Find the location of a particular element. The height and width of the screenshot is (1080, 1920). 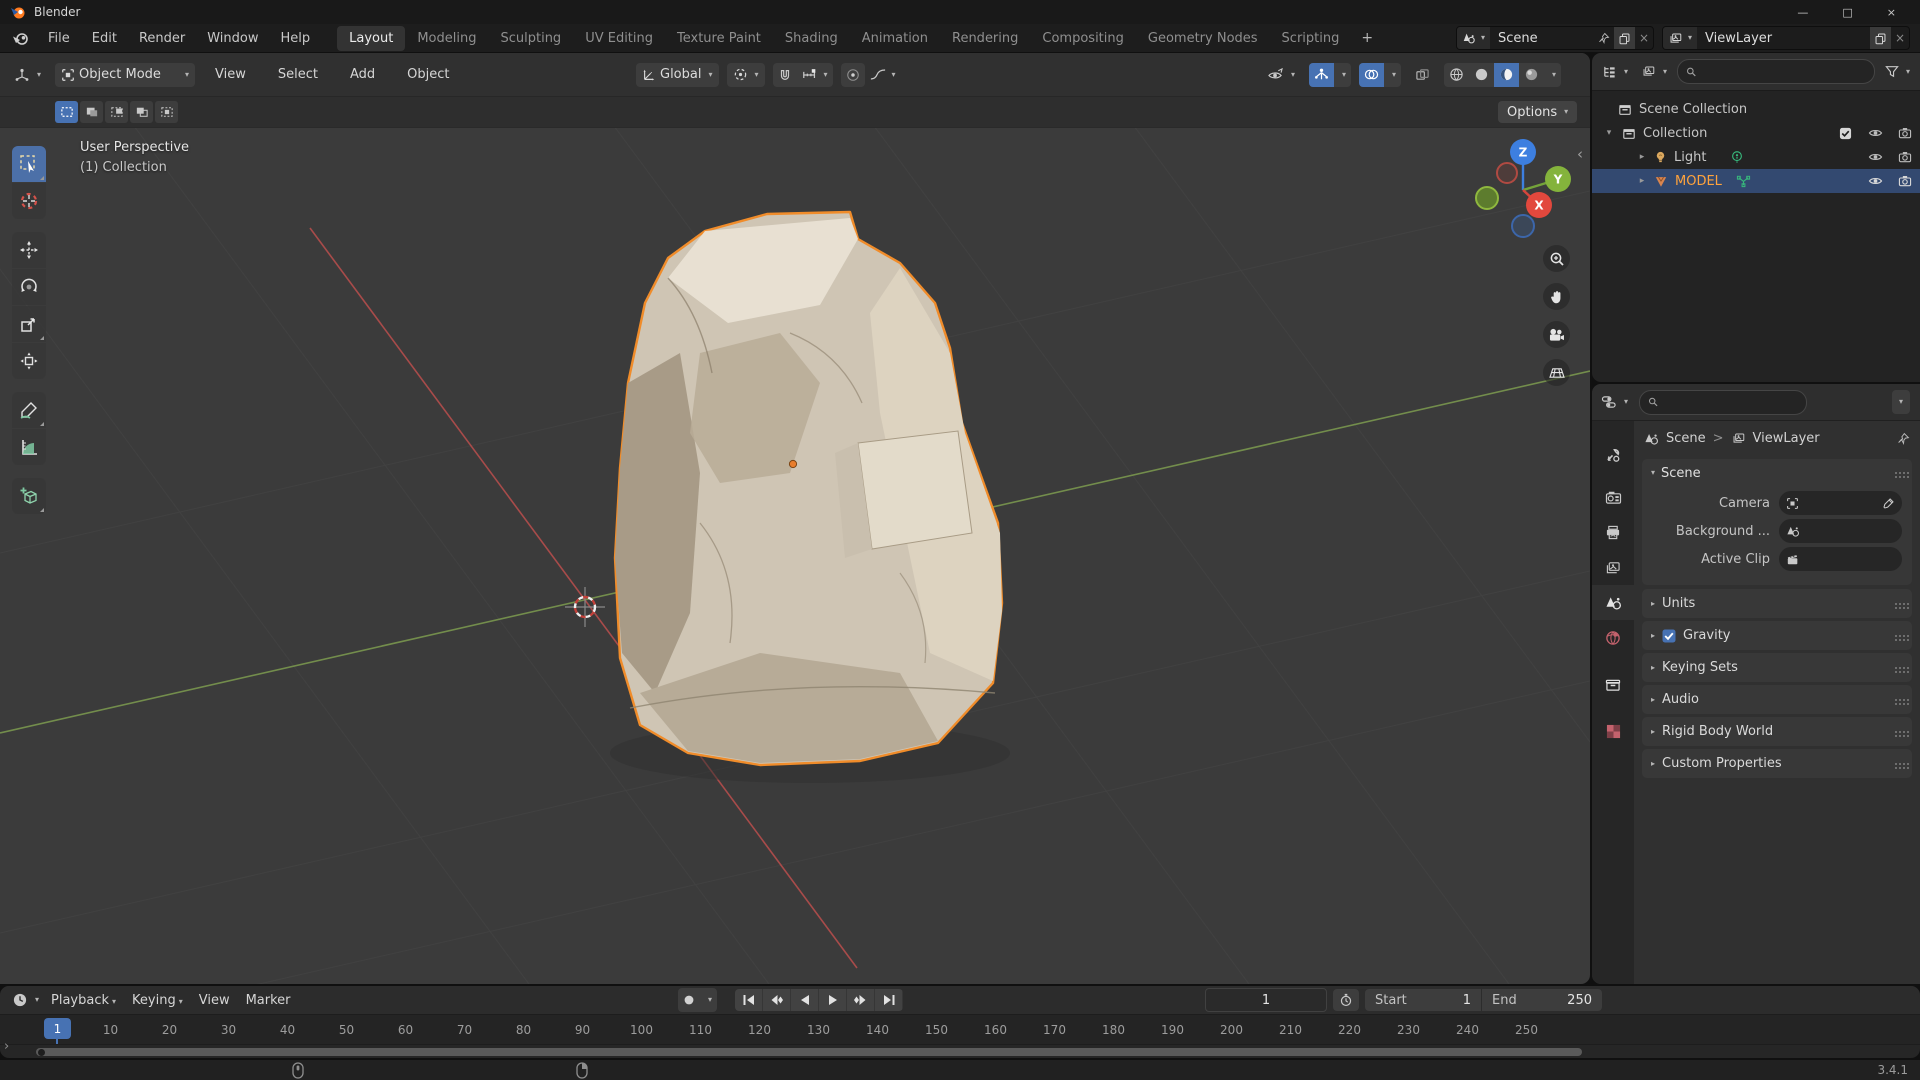

outliner-display-mode-button: ▾ is located at coordinates (1615, 72).